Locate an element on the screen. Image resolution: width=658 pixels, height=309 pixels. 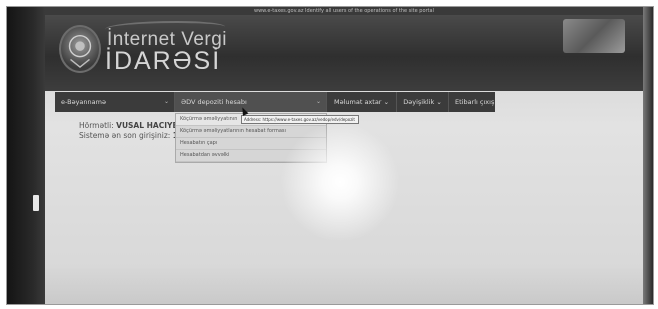
last-login-info: Sistemə ən son girişiniz: 13 is located at coordinates (127, 135).